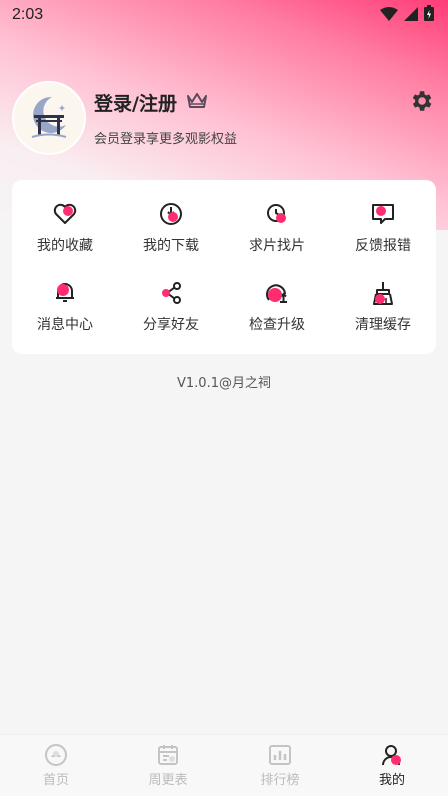 This screenshot has height=796, width=448. Describe the element at coordinates (280, 780) in the screenshot. I see `nav-label: 排行榜` at that location.